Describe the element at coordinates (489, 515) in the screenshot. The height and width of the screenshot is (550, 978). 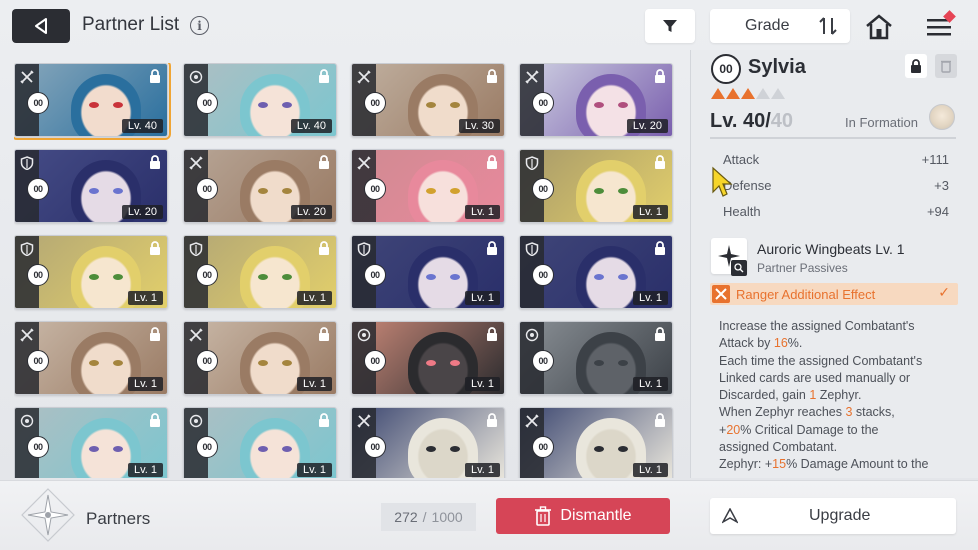
I see `bottom-bar: Partners 272 / 1000 Dismantle Upgrade` at that location.